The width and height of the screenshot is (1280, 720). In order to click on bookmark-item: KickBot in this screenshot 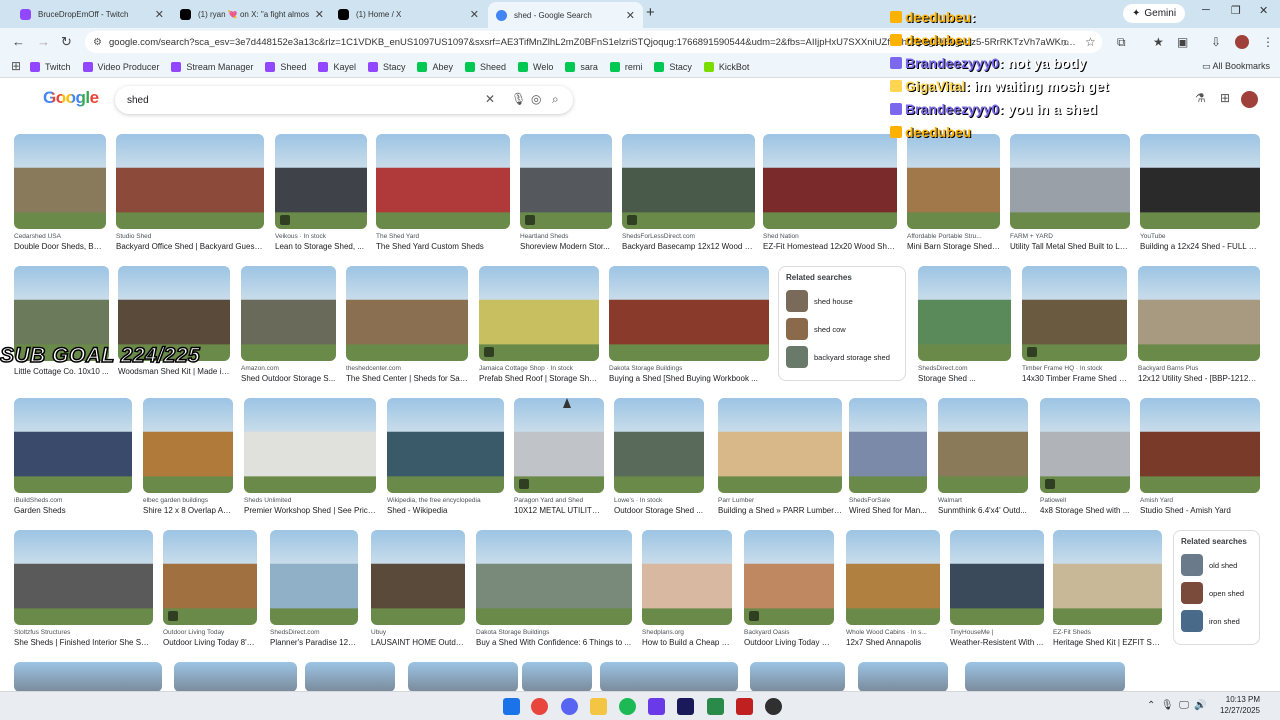, I will do `click(726, 66)`.